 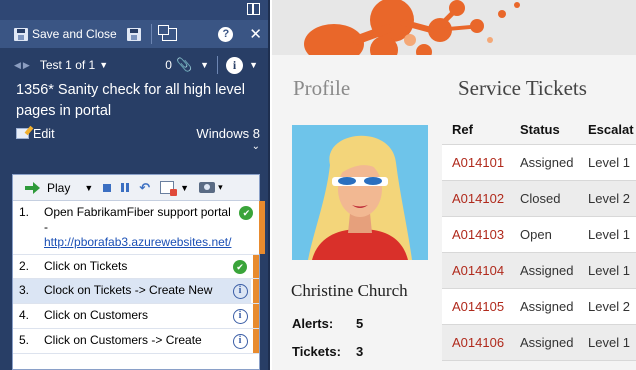 What do you see at coordinates (184, 188) in the screenshot?
I see `mark-dropdown-icon: ▼` at bounding box center [184, 188].